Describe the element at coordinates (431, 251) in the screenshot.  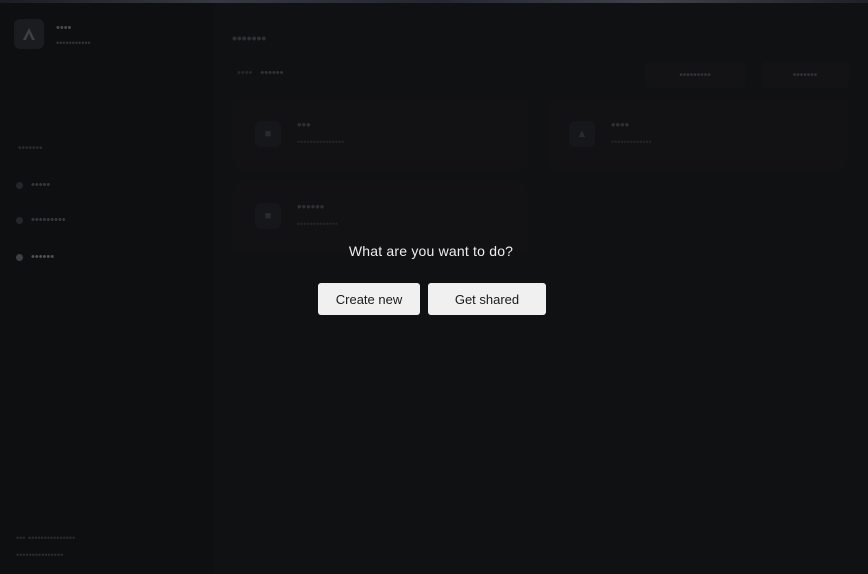
I see `dialog-question: What are you want to do?` at that location.